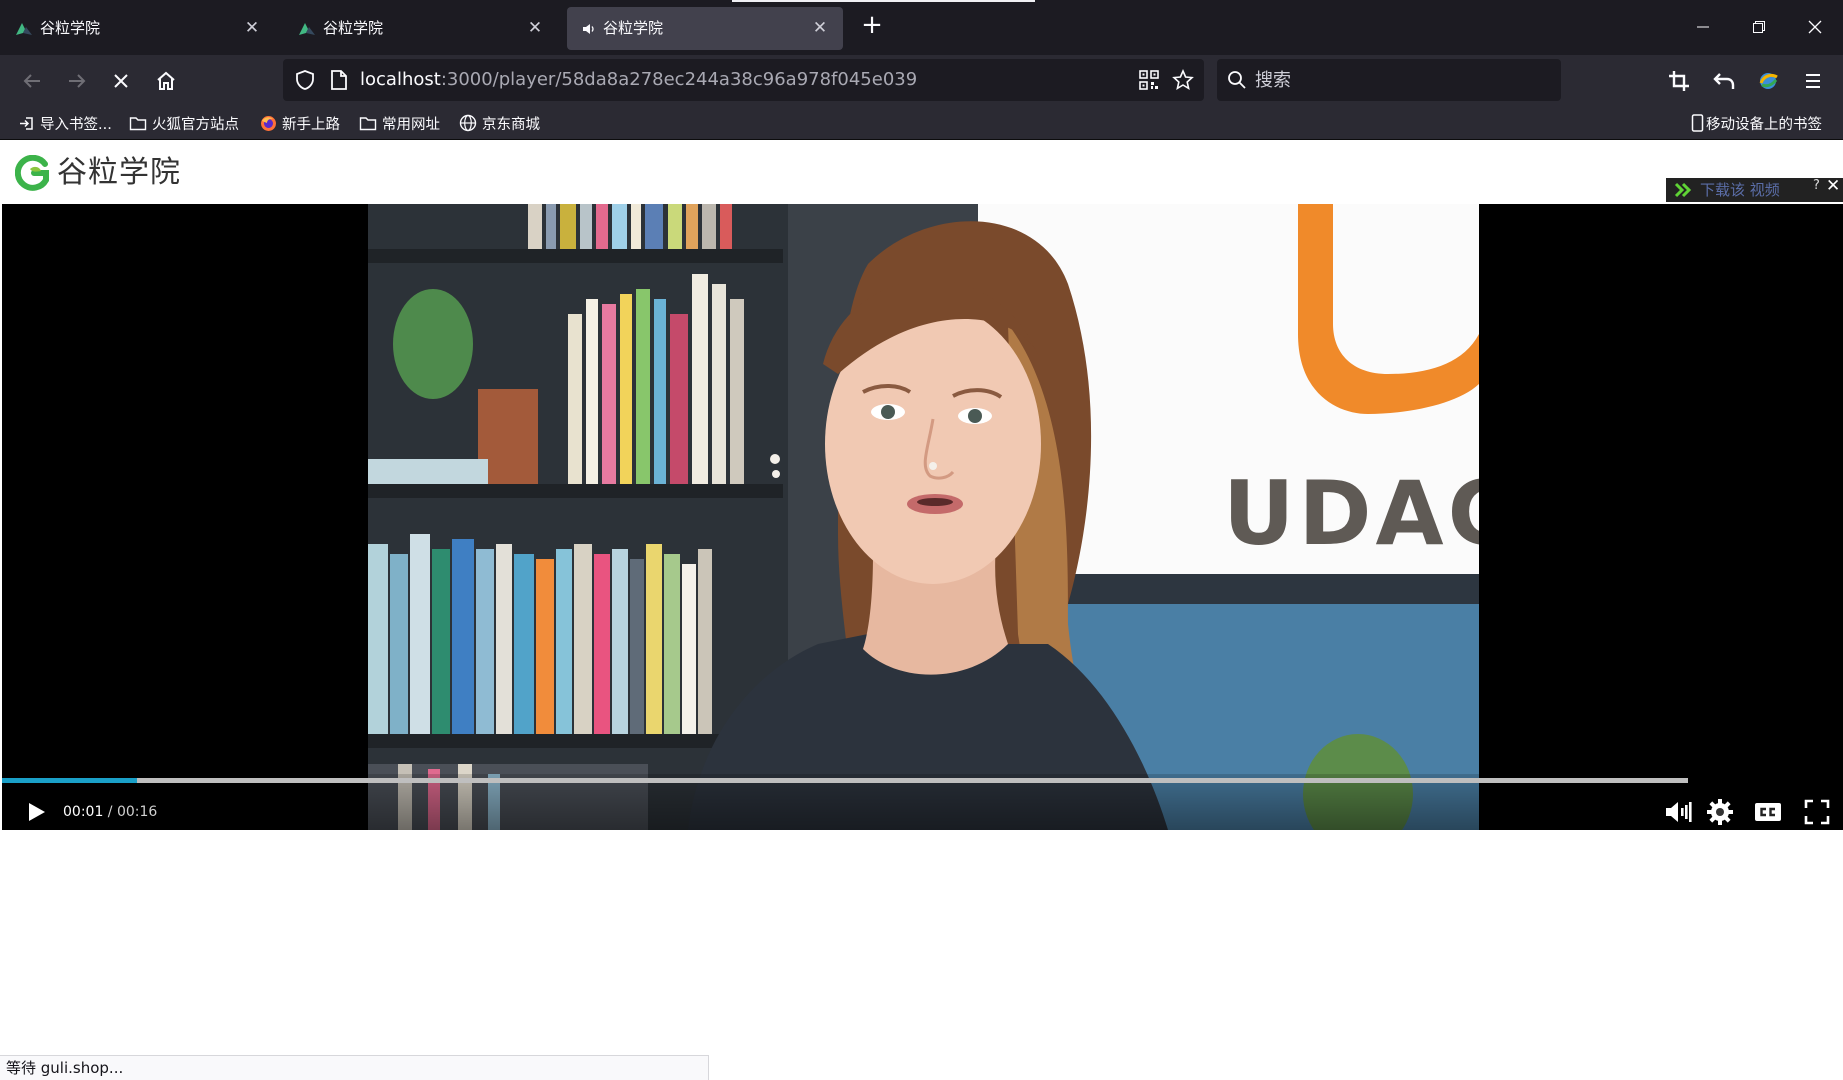 The height and width of the screenshot is (1080, 1843). What do you see at coordinates (1237, 80) in the screenshot?
I see `search-icon` at bounding box center [1237, 80].